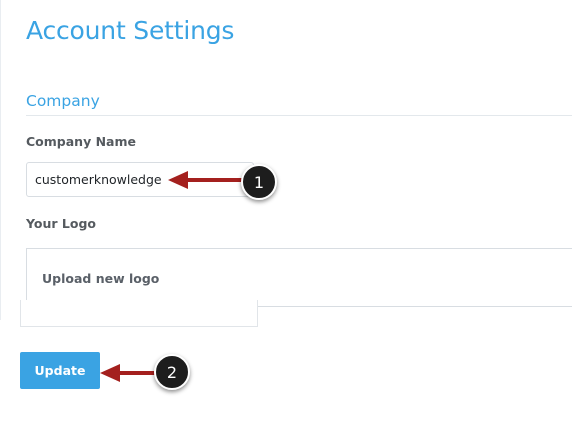 The width and height of the screenshot is (572, 429). What do you see at coordinates (130, 30) in the screenshot?
I see `page-title: Account Settings` at bounding box center [130, 30].